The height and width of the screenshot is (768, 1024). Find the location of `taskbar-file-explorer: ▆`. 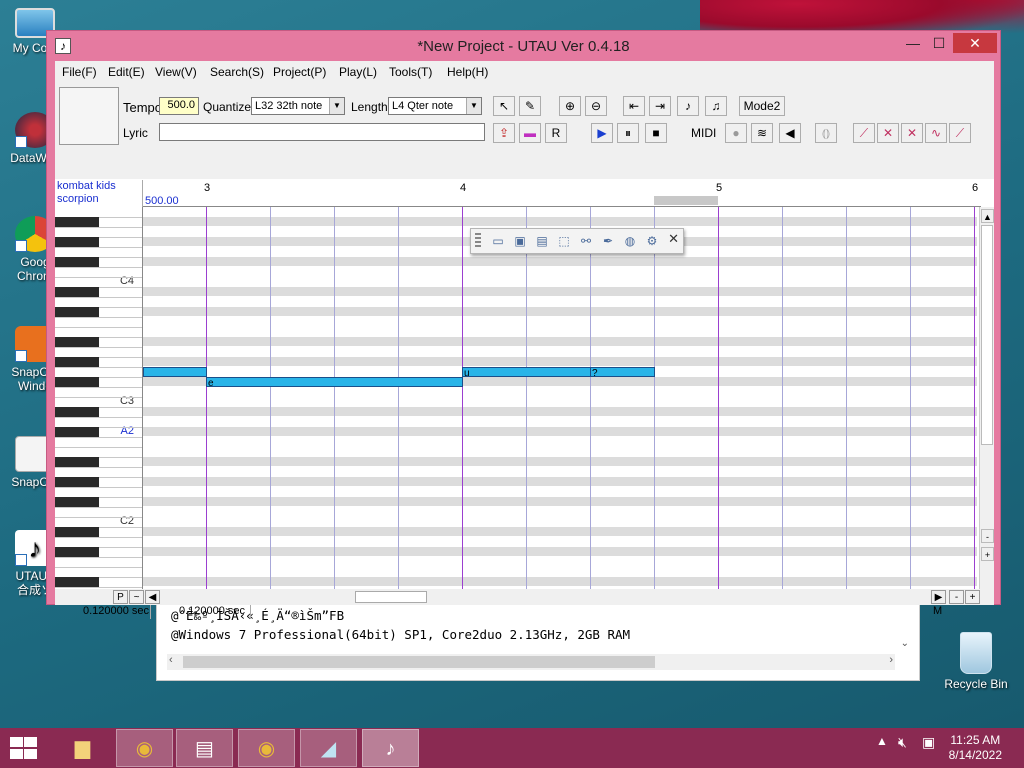

taskbar-file-explorer: ▆ is located at coordinates (82, 748).